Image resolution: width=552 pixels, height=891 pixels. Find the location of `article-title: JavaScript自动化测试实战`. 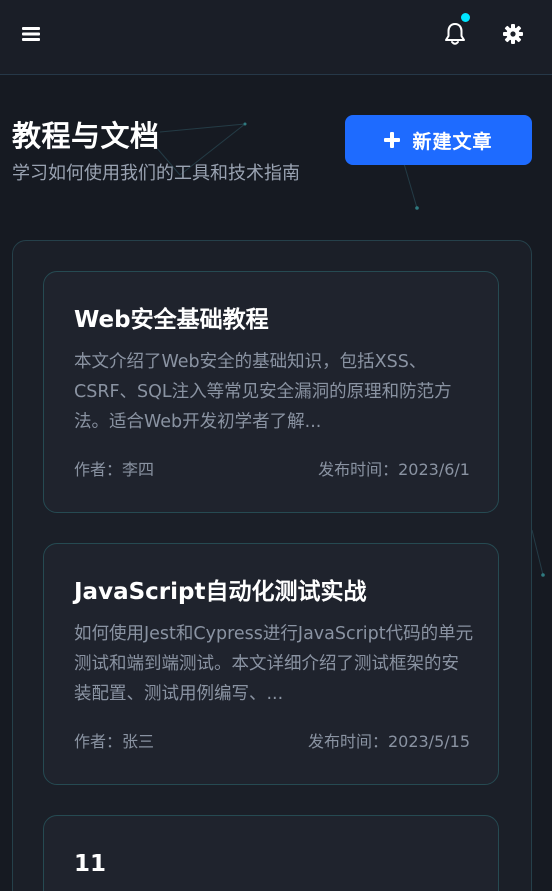

article-title: JavaScript自动化测试实战 is located at coordinates (220, 592).